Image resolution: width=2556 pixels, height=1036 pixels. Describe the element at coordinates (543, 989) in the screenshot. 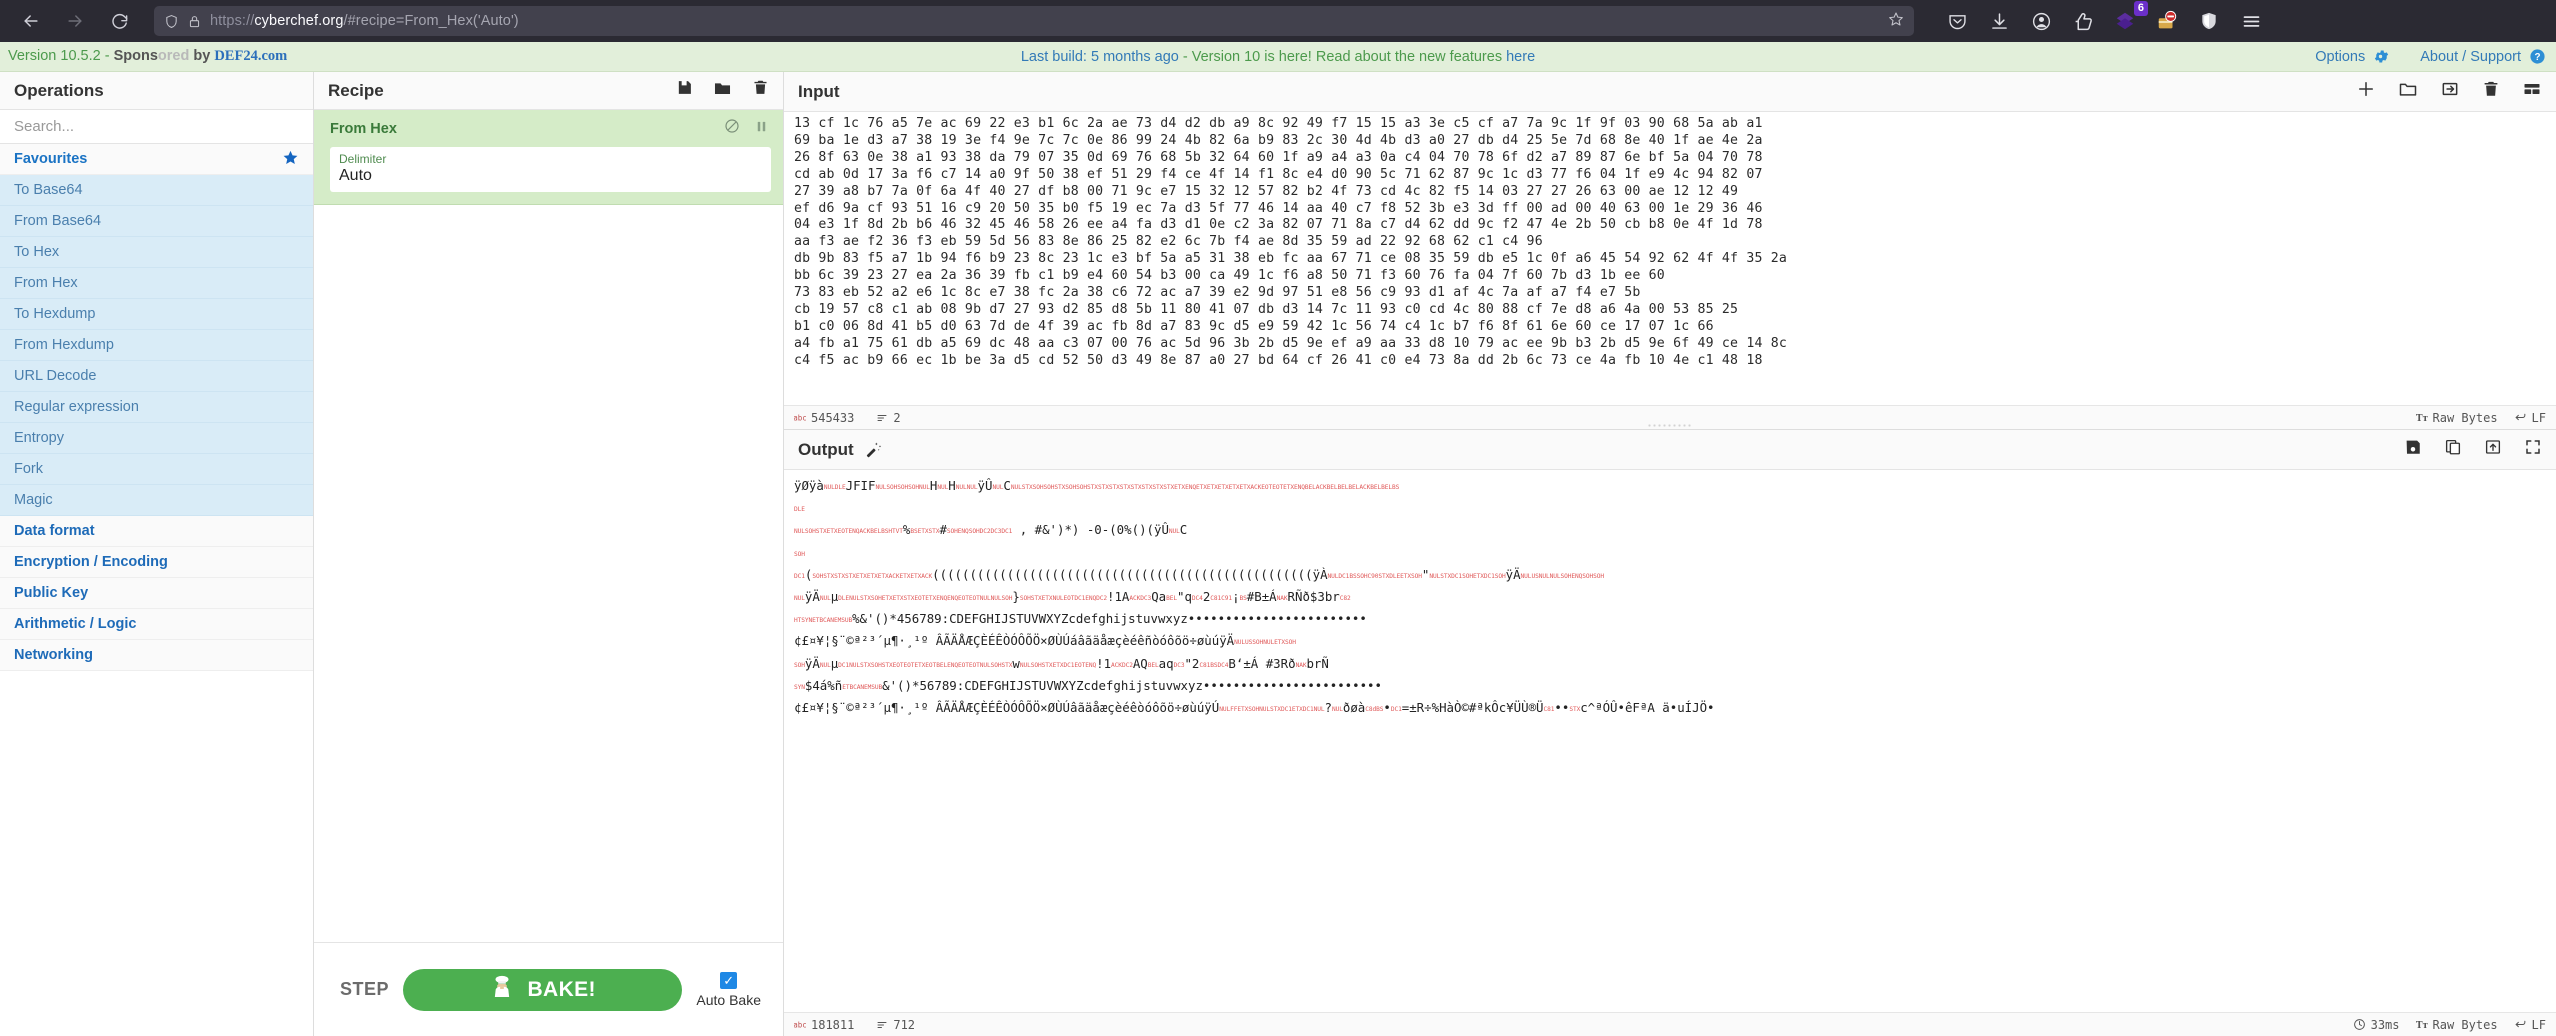

I see `bake-button: BAKE!` at that location.